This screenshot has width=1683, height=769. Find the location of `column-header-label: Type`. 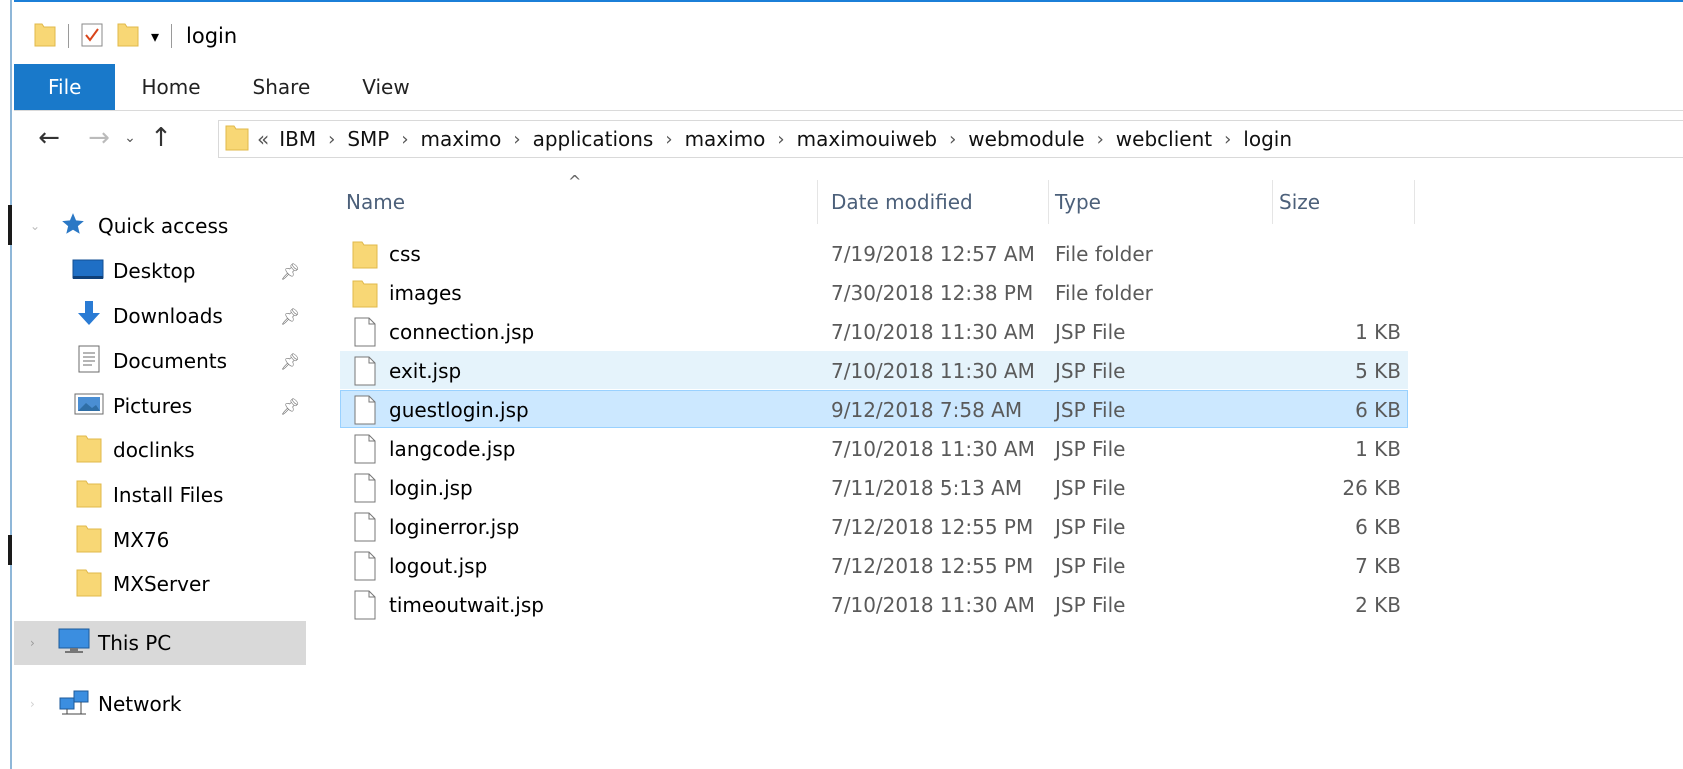

column-header-label: Type is located at coordinates (1078, 202).